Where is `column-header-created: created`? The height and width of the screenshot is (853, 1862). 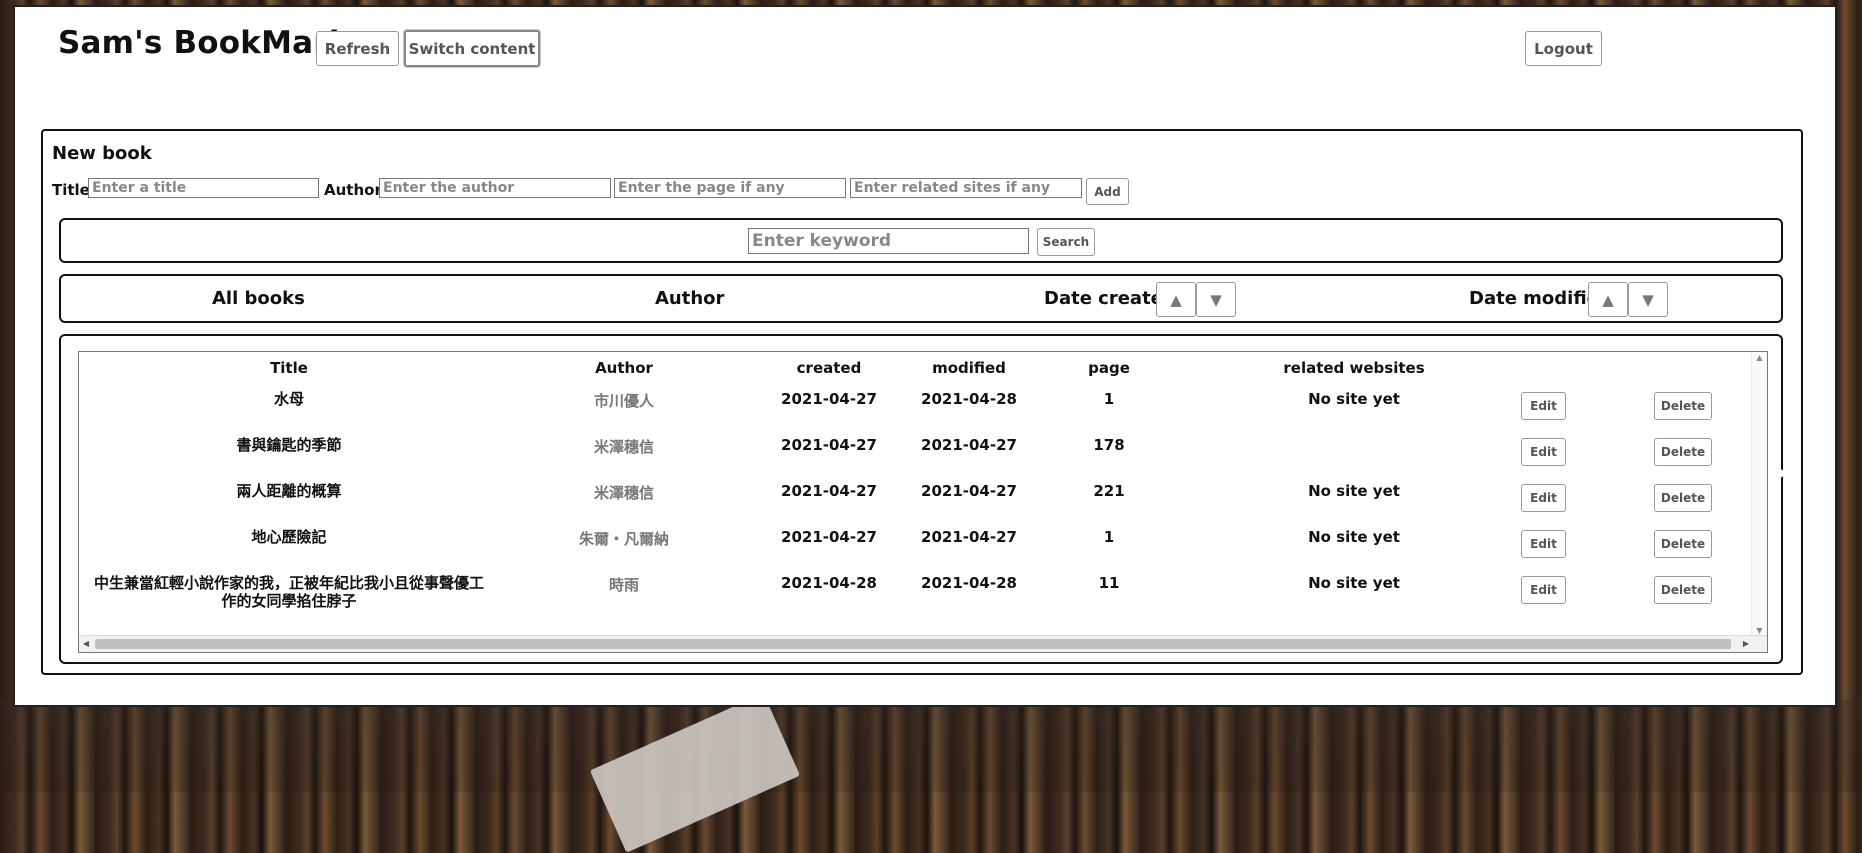 column-header-created: created is located at coordinates (829, 368).